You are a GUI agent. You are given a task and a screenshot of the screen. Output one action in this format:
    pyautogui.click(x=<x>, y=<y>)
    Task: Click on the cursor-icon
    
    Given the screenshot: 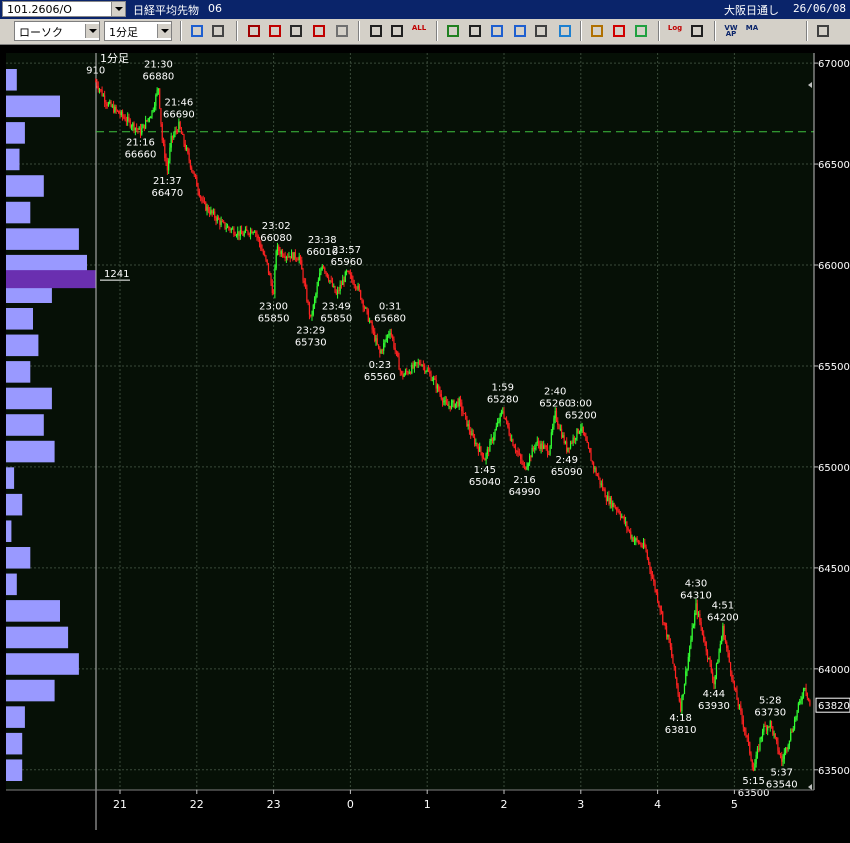 What is the action you would take?
    pyautogui.click(x=497, y=31)
    